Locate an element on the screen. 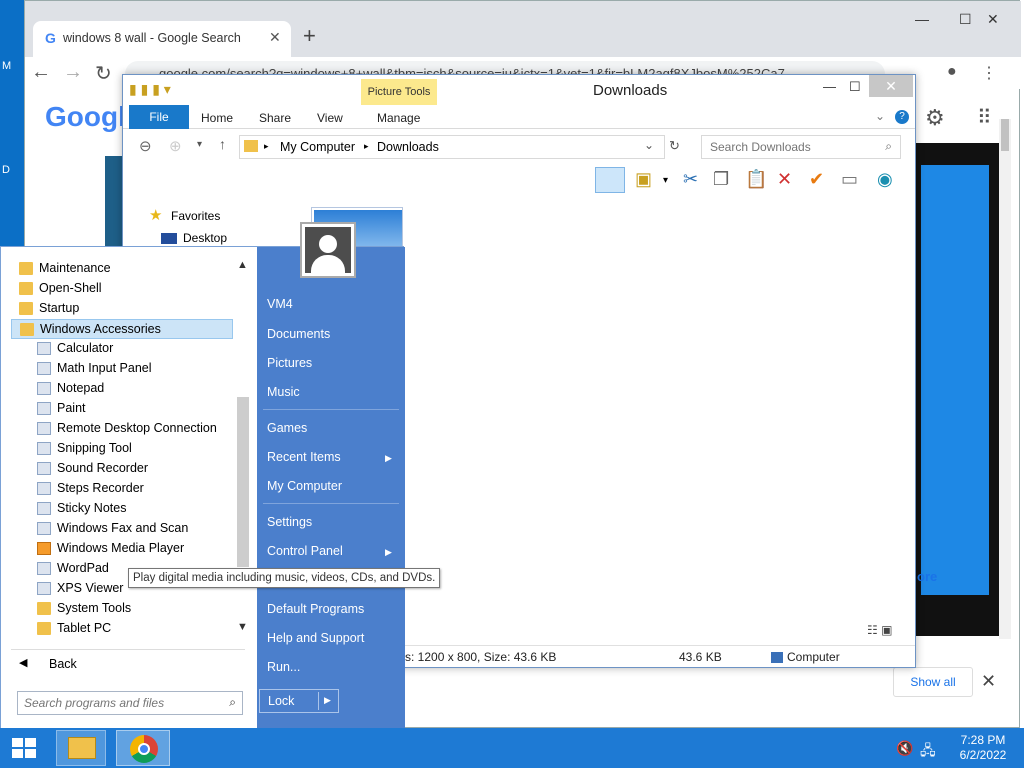 This screenshot has height=768, width=1024. program-item: Sticky Notes is located at coordinates (122, 509).